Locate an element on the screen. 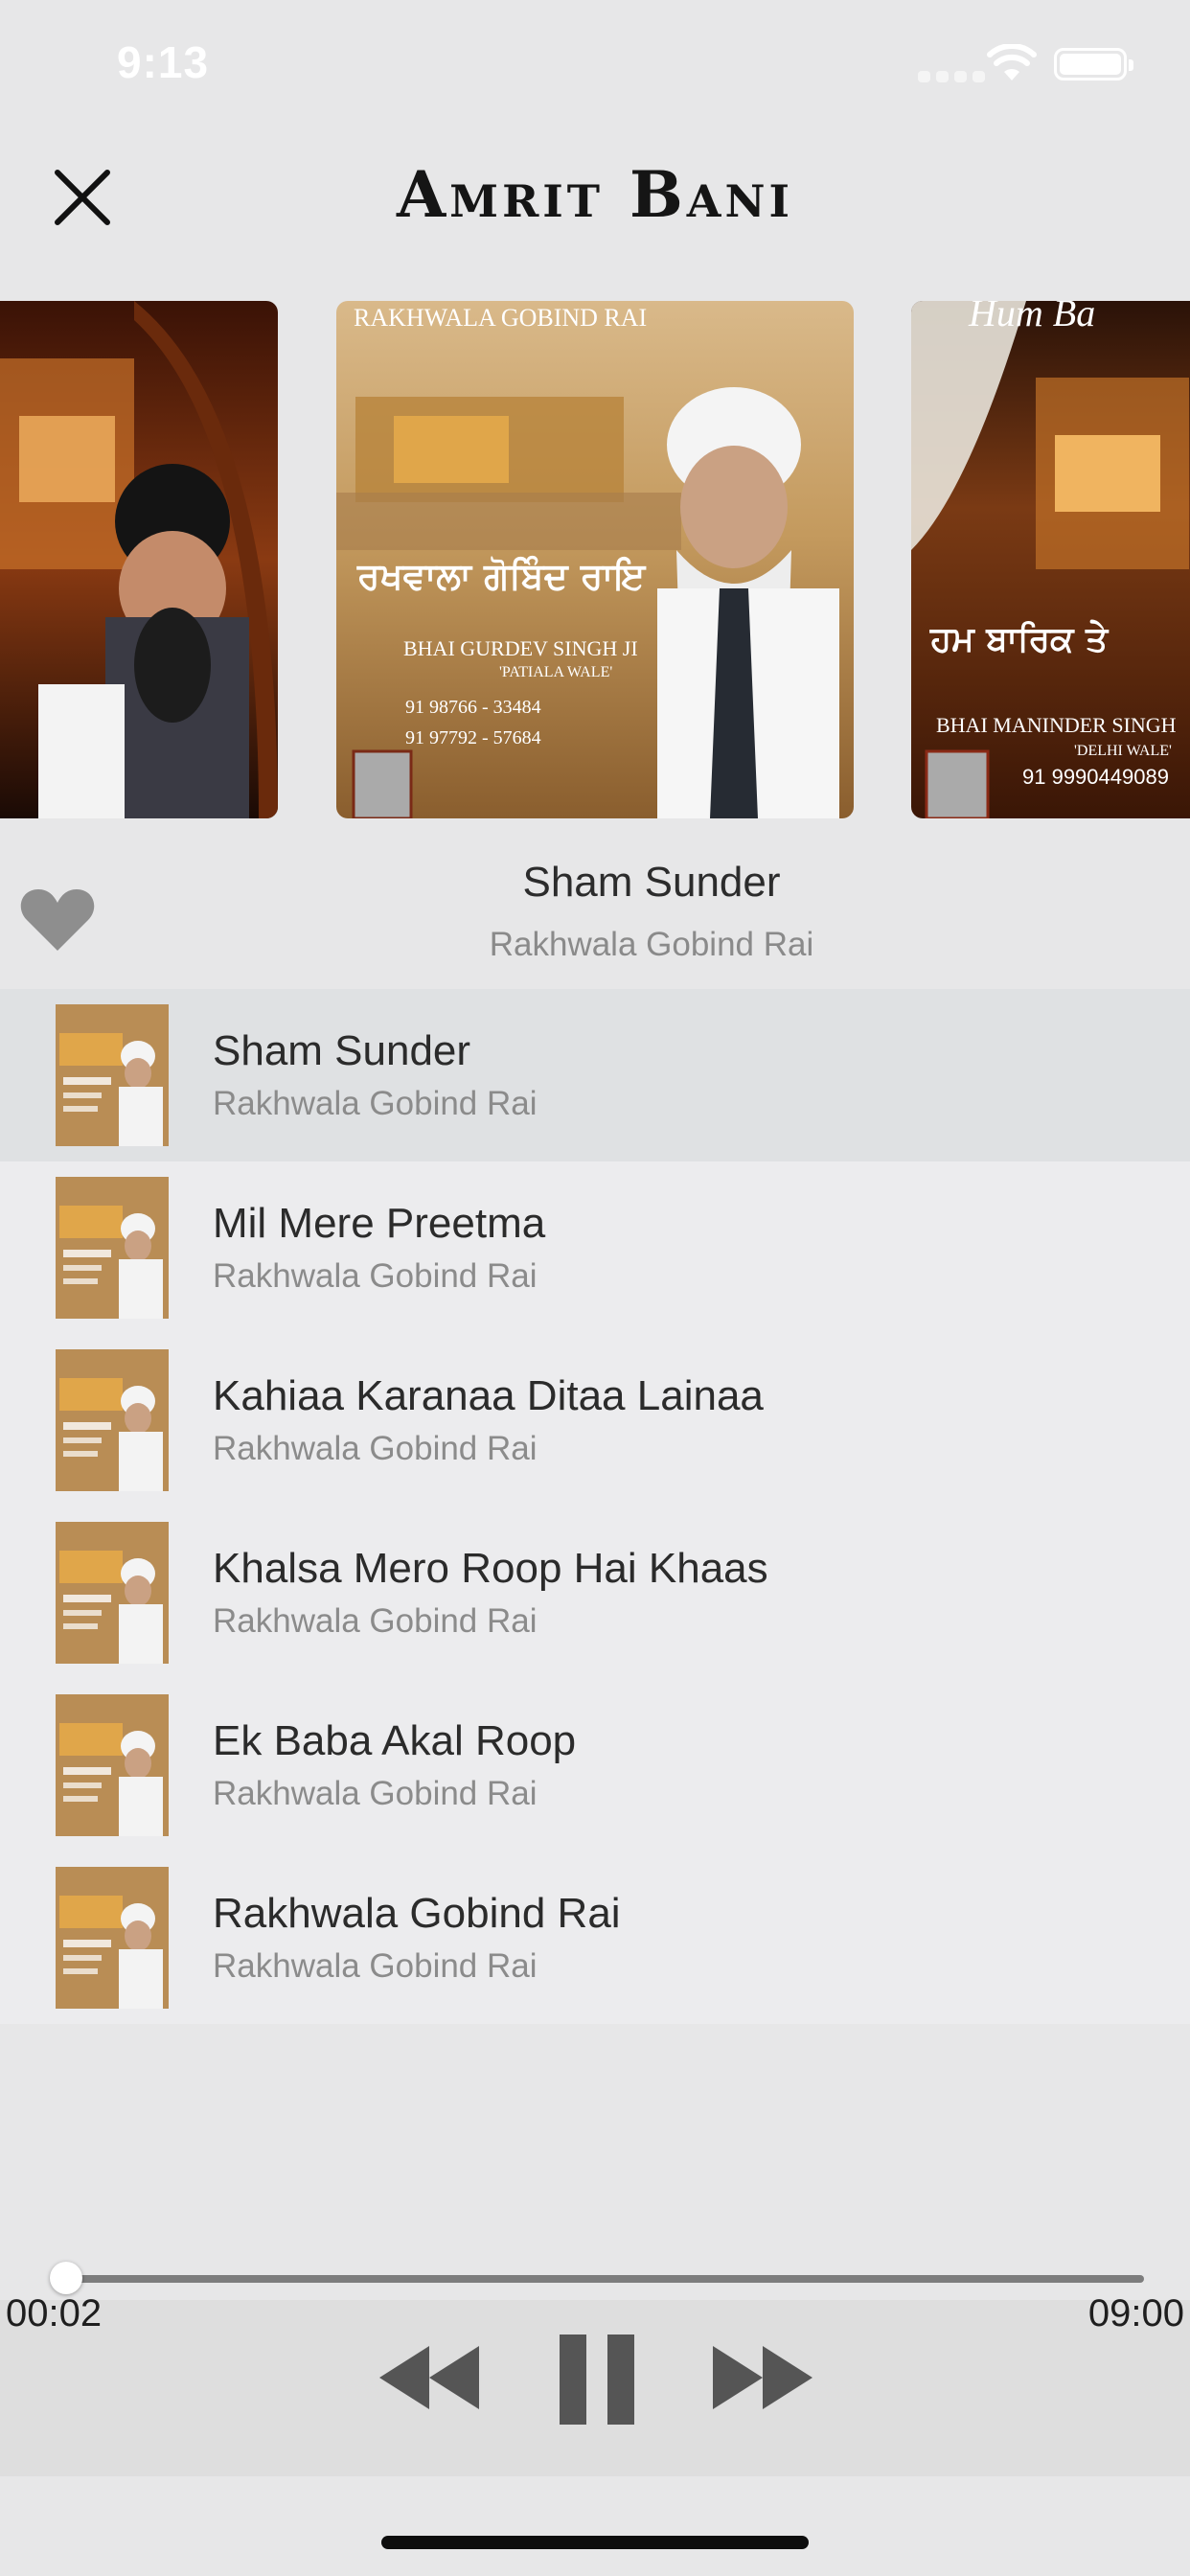 This screenshot has height=2576, width=1190. cover-phone-2: 91 97792 - 57684 is located at coordinates (473, 737).